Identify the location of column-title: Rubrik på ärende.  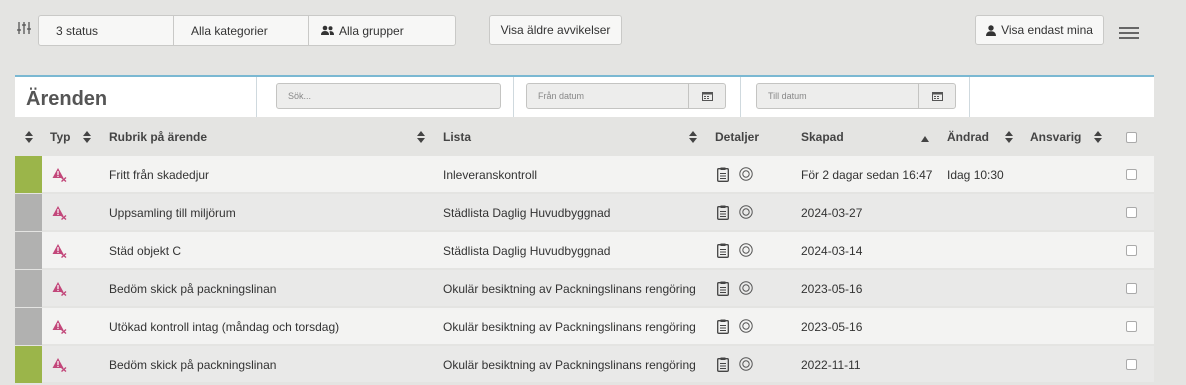
(158, 137).